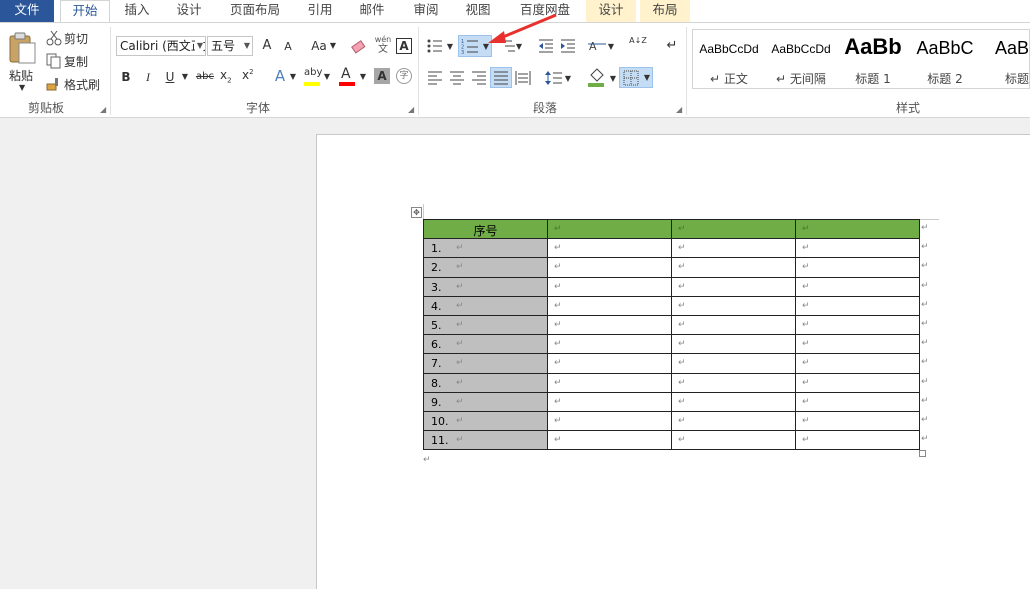 The width and height of the screenshot is (1030, 589). What do you see at coordinates (922, 453) in the screenshot?
I see `table-resize-handle` at bounding box center [922, 453].